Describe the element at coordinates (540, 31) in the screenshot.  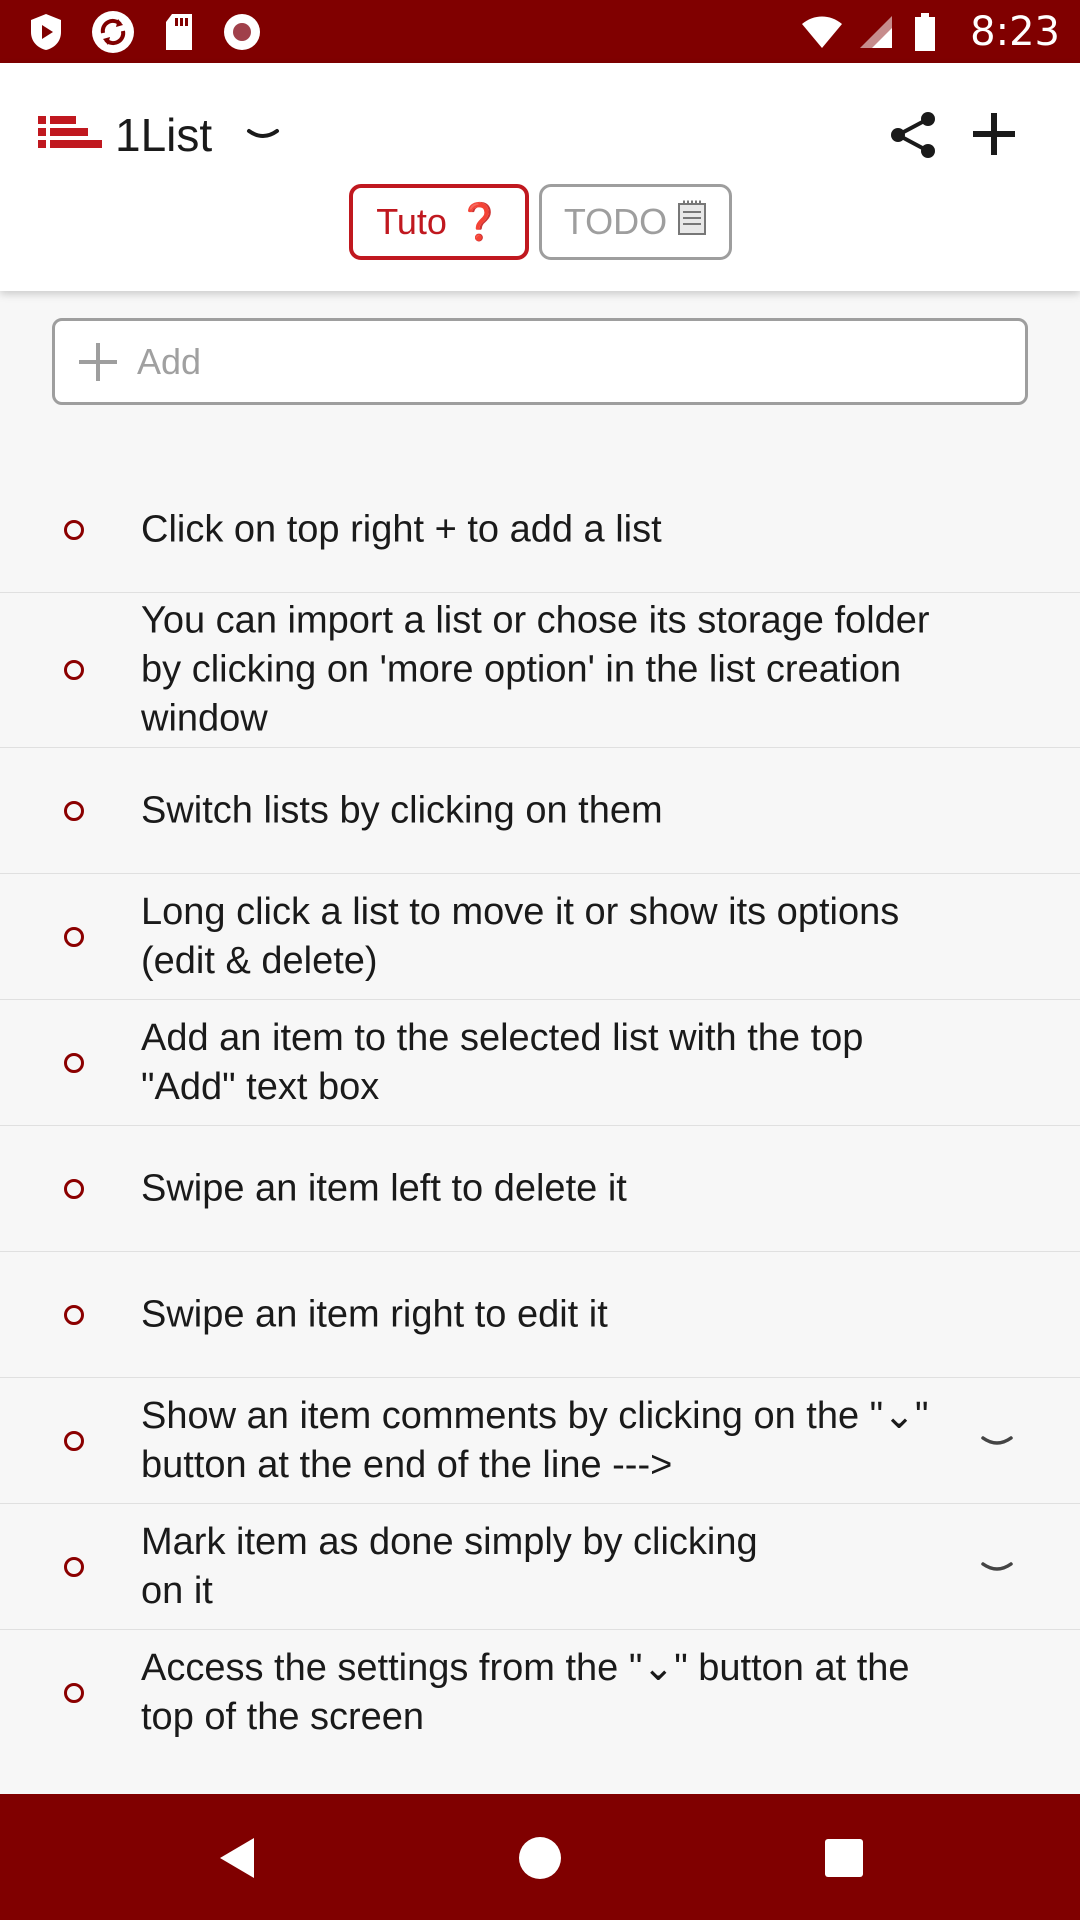
I see `status-bar: 8:23` at that location.